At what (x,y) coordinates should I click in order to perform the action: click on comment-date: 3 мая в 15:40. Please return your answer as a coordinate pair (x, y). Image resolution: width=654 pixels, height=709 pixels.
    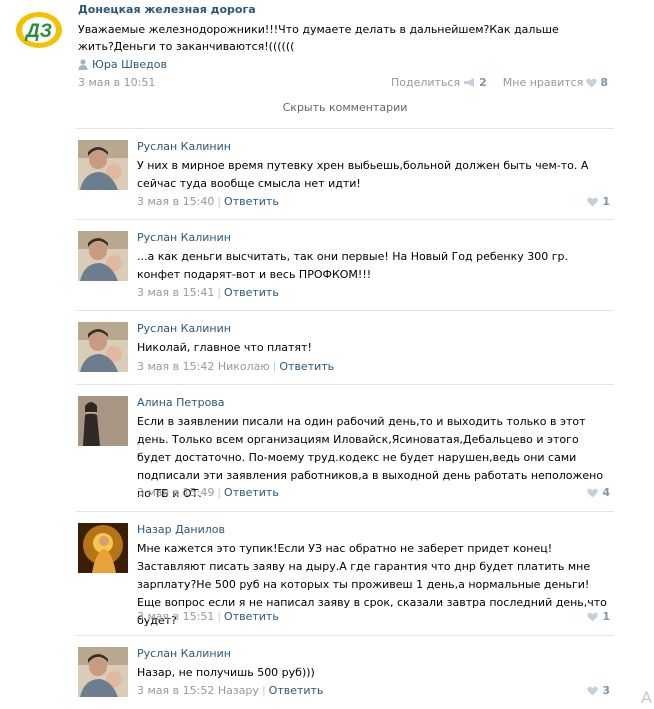
    Looking at the image, I should click on (175, 201).